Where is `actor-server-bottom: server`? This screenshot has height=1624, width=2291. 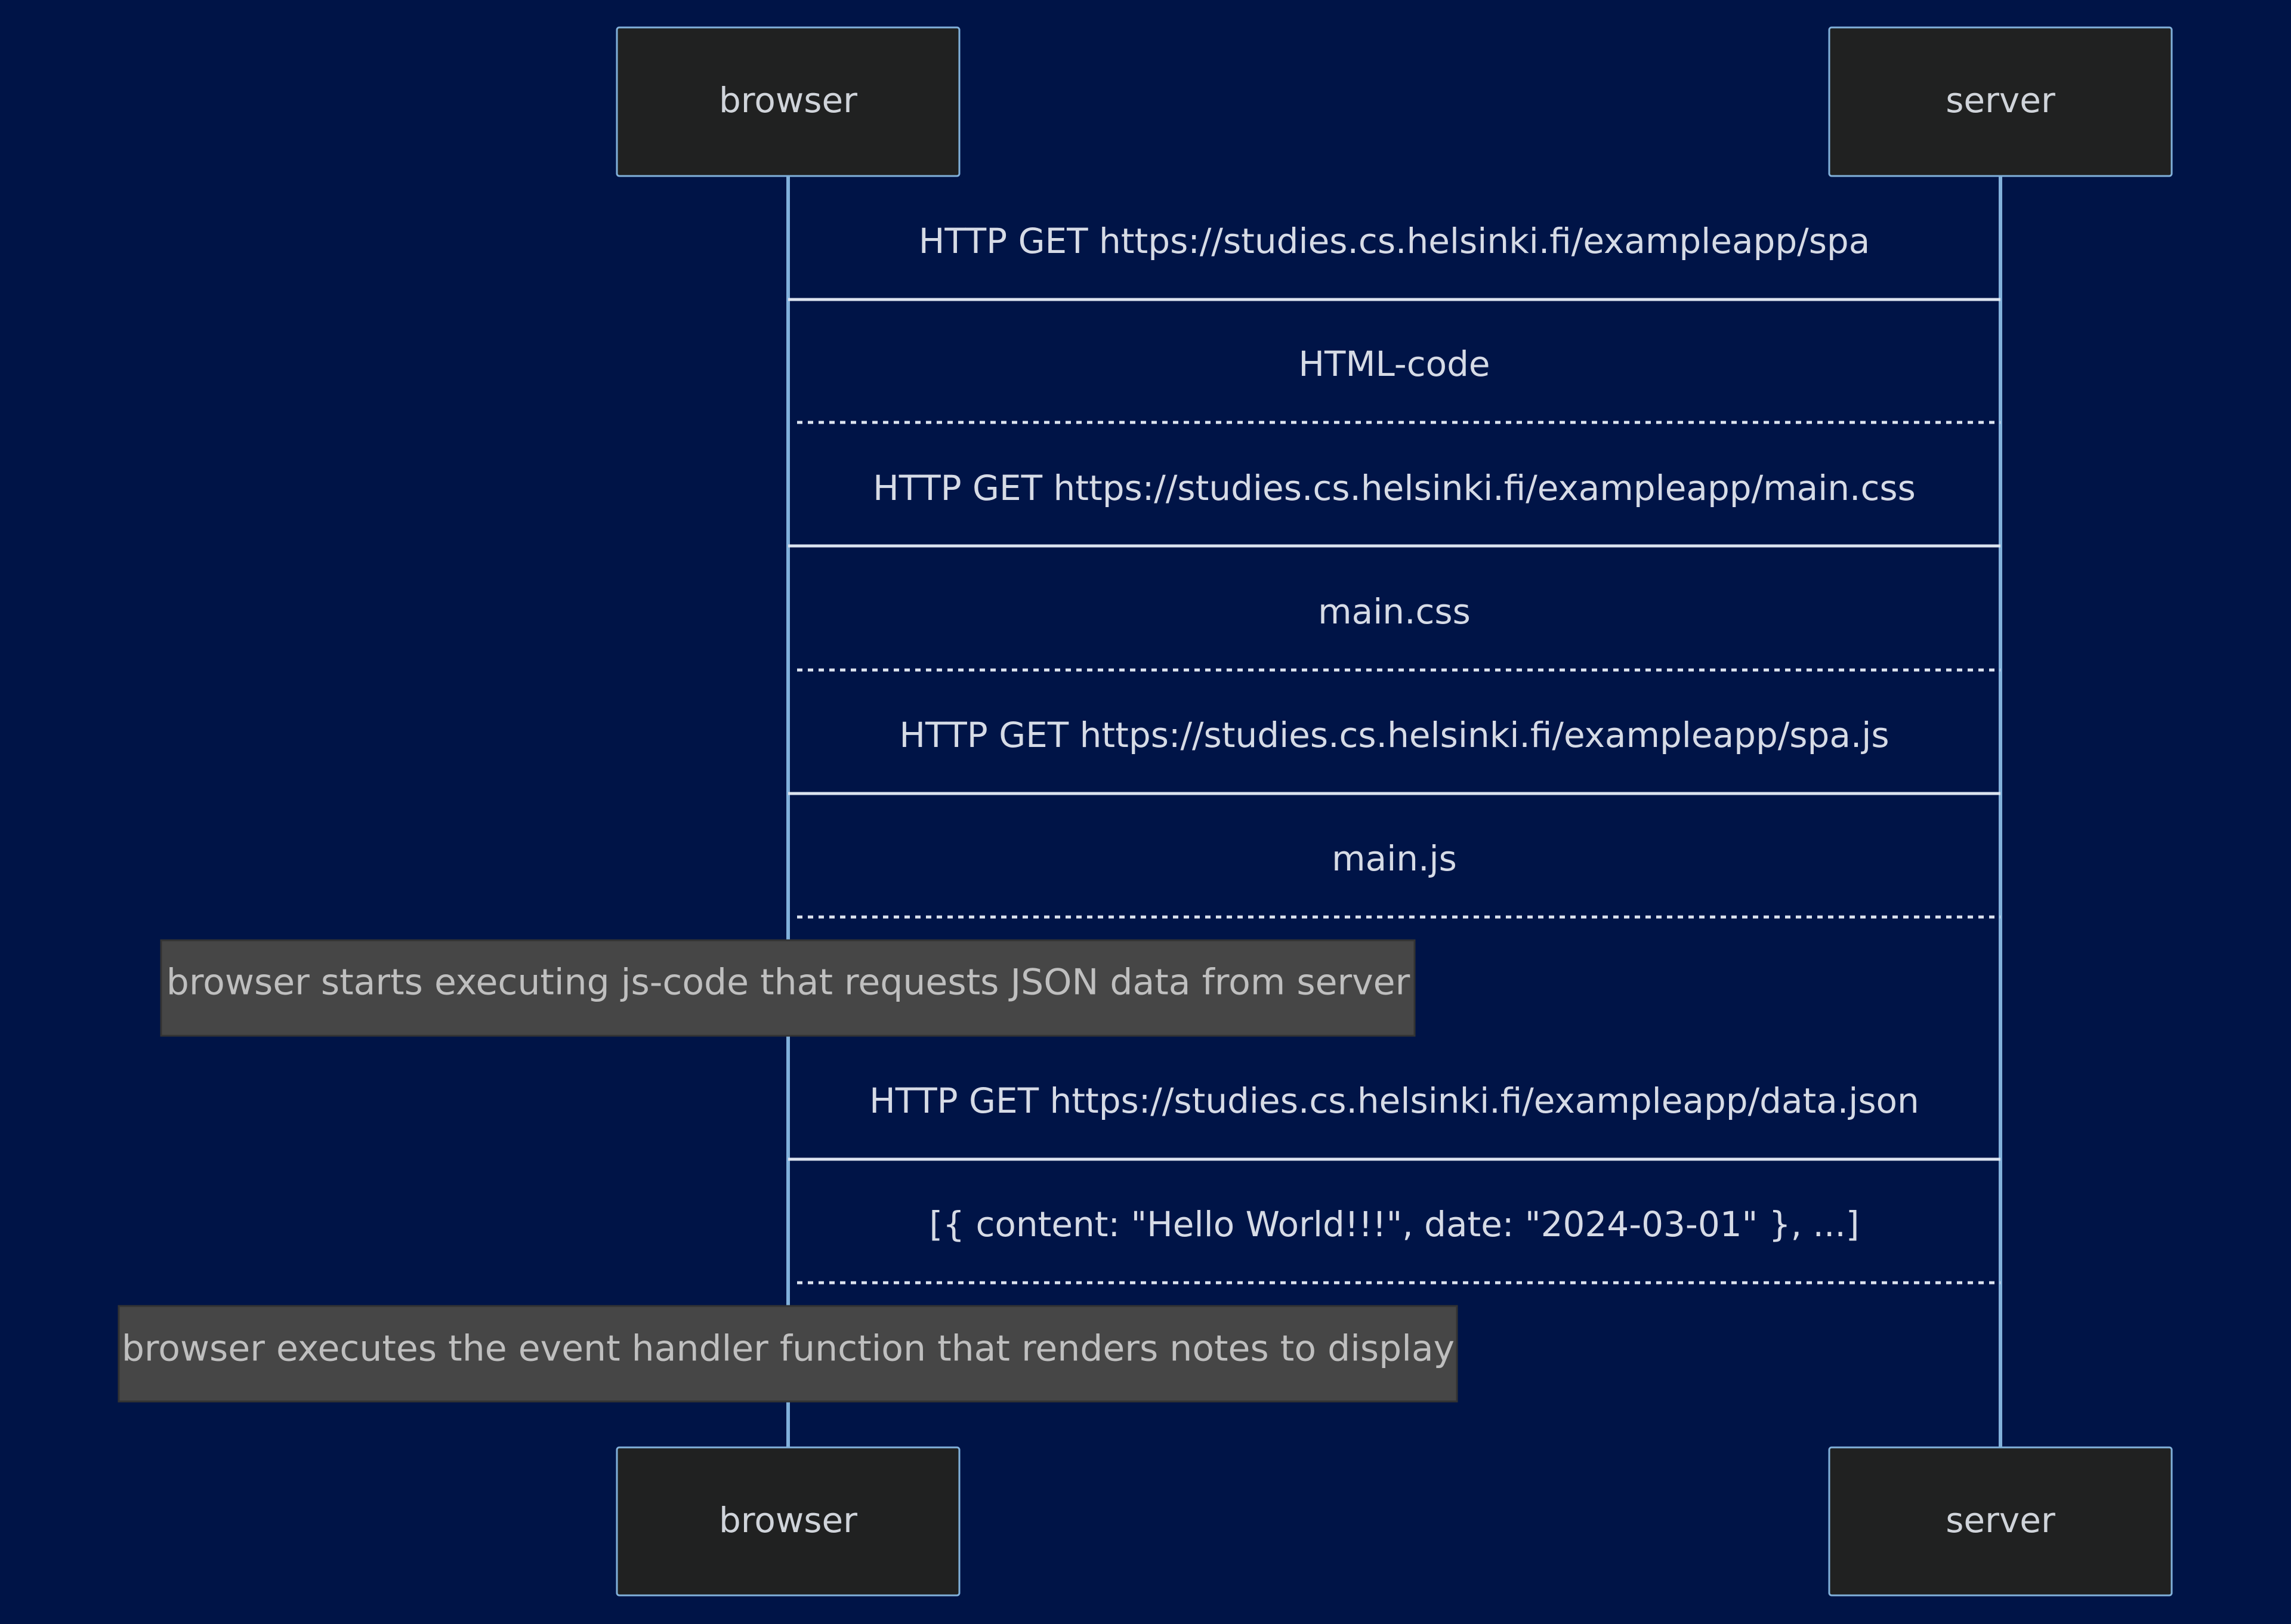
actor-server-bottom: server is located at coordinates (2000, 1521).